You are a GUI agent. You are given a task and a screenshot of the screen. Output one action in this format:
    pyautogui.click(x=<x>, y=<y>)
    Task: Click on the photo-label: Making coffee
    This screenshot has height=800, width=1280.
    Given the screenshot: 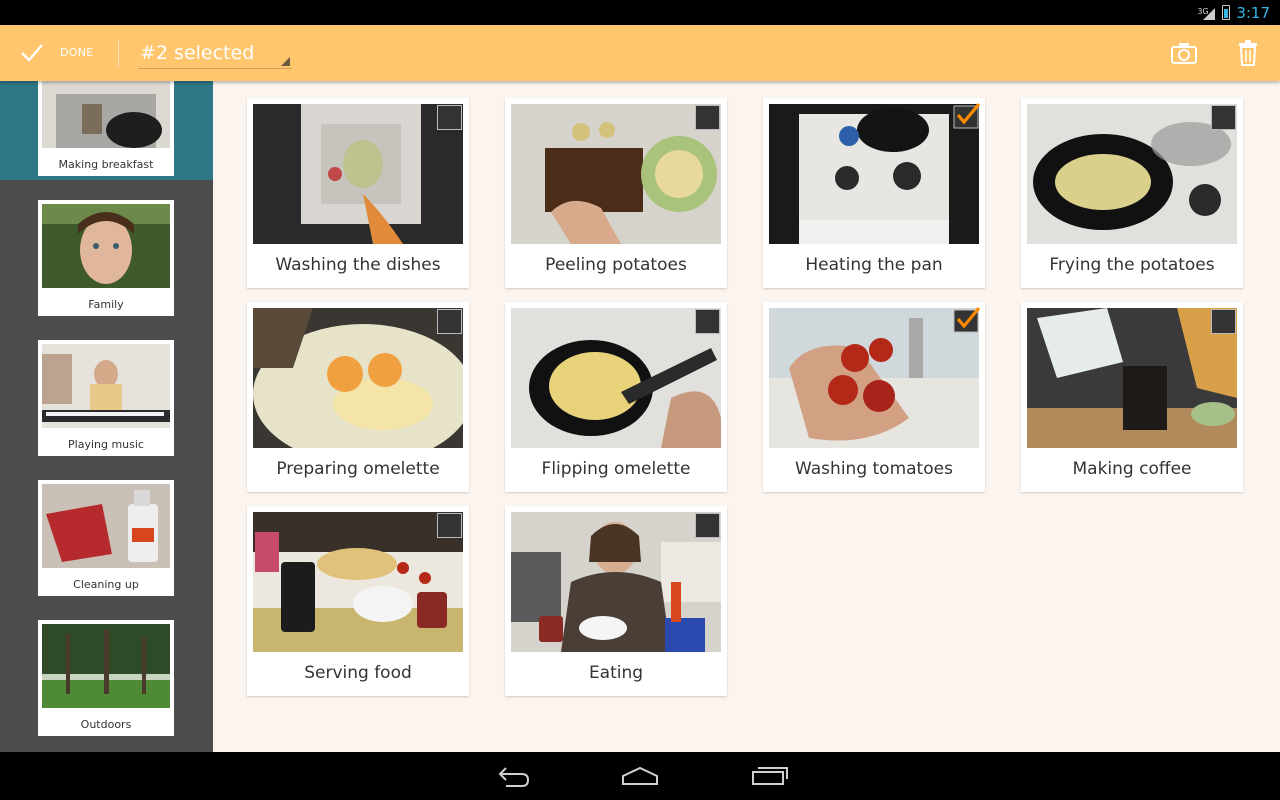 What is the action you would take?
    pyautogui.click(x=1132, y=469)
    